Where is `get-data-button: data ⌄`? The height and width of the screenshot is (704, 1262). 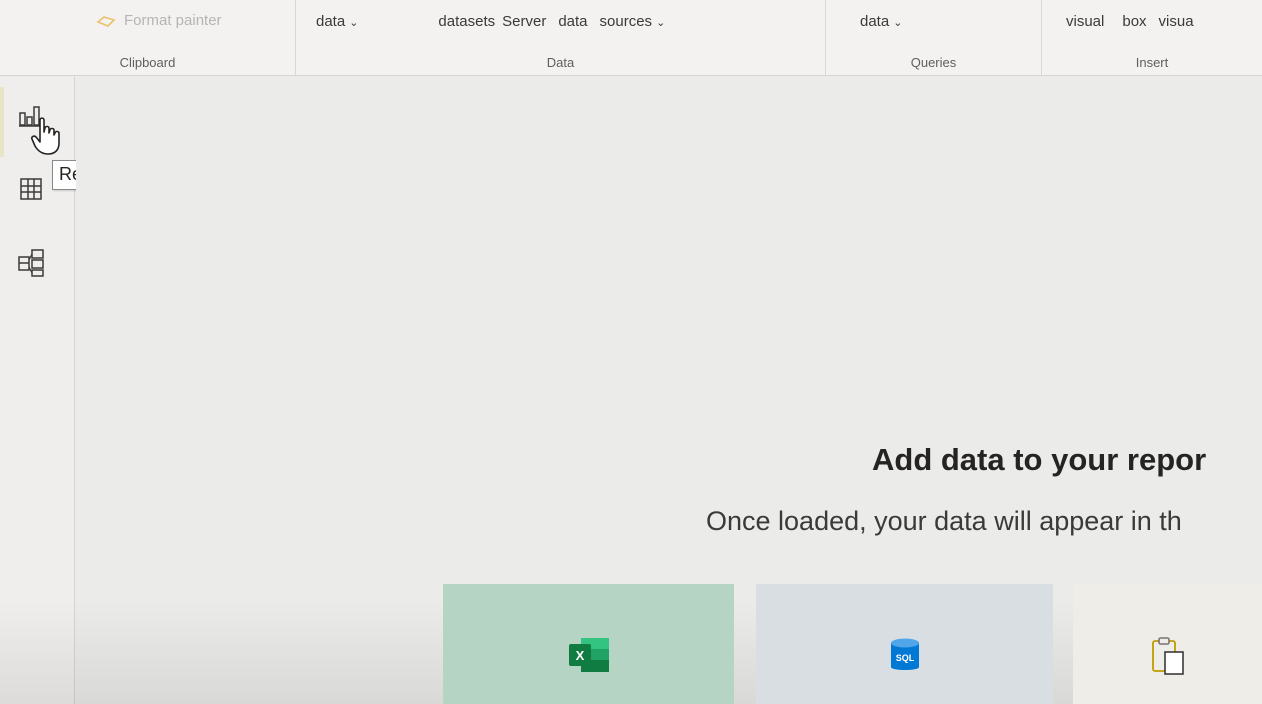
get-data-button: data ⌄ is located at coordinates (337, 21).